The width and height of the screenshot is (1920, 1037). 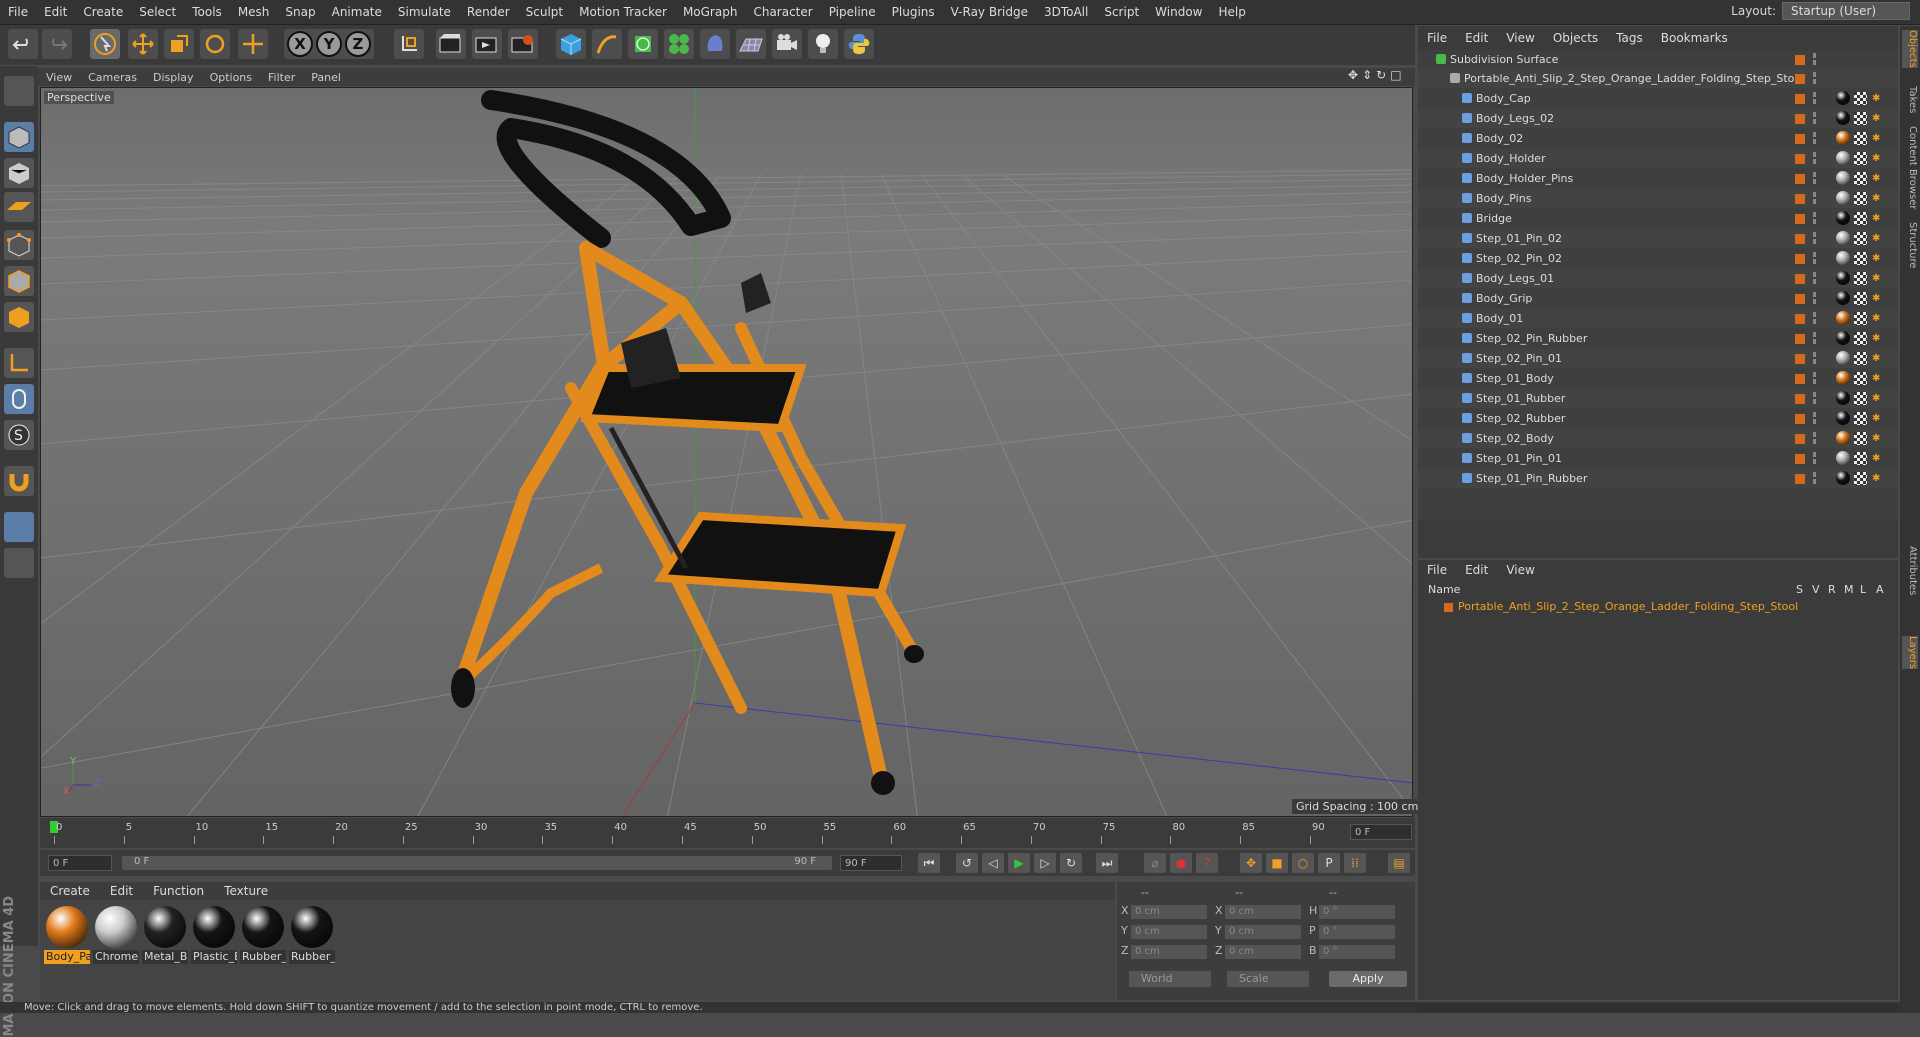 I want to click on snap-magnet-icon, so click(x=19, y=481).